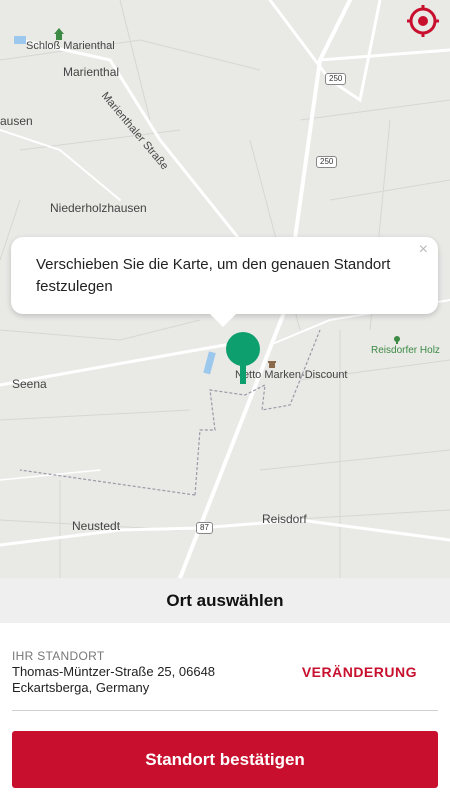 The width and height of the screenshot is (450, 800). What do you see at coordinates (223, 320) in the screenshot?
I see `tooltip-arrow` at bounding box center [223, 320].